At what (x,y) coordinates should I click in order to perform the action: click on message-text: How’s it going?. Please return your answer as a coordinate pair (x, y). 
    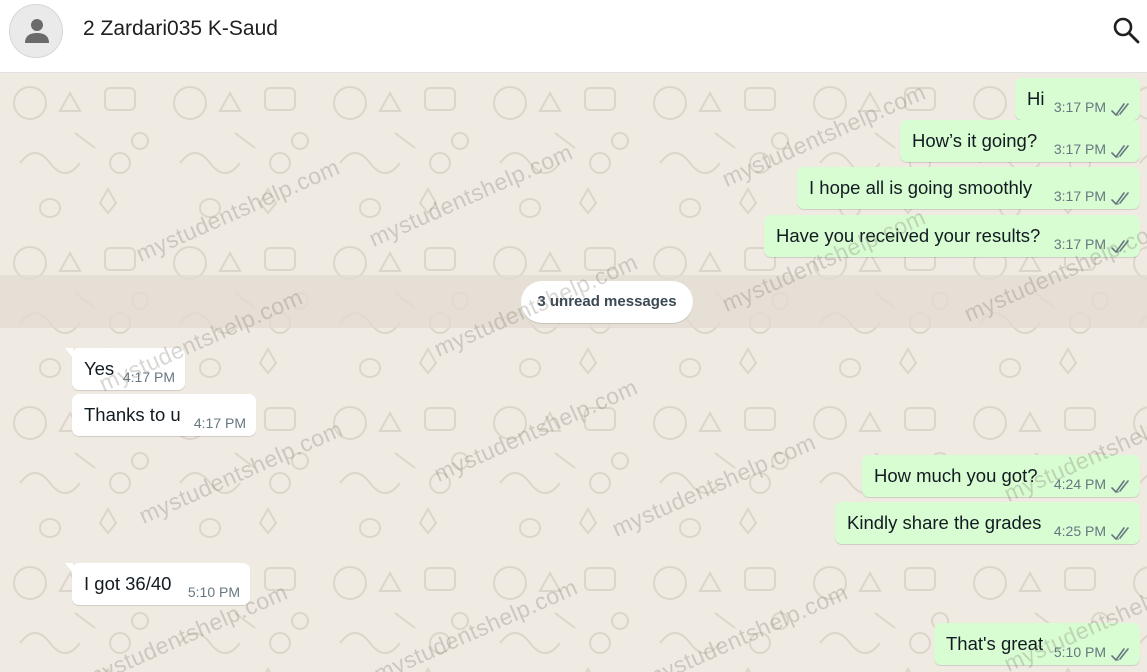
    Looking at the image, I should click on (975, 140).